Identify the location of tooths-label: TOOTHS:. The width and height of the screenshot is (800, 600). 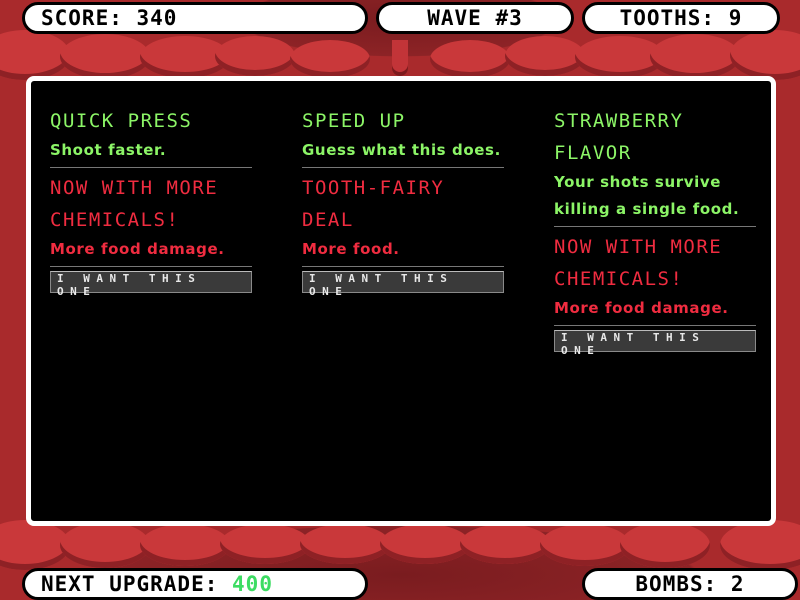
(667, 18).